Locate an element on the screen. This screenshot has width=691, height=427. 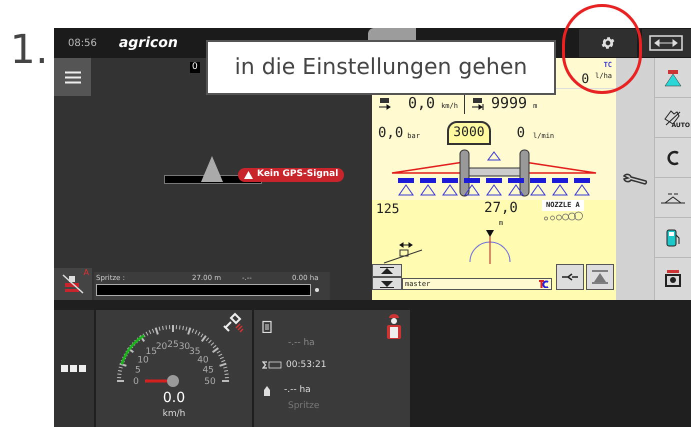
down-arrow-icon is located at coordinates (387, 284).